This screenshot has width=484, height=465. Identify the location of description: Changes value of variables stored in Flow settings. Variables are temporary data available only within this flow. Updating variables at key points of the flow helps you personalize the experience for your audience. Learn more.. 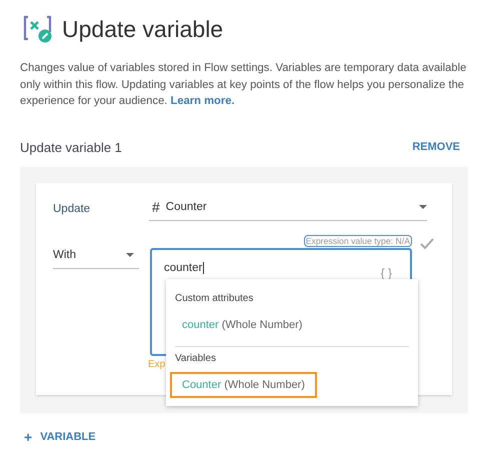
(244, 85).